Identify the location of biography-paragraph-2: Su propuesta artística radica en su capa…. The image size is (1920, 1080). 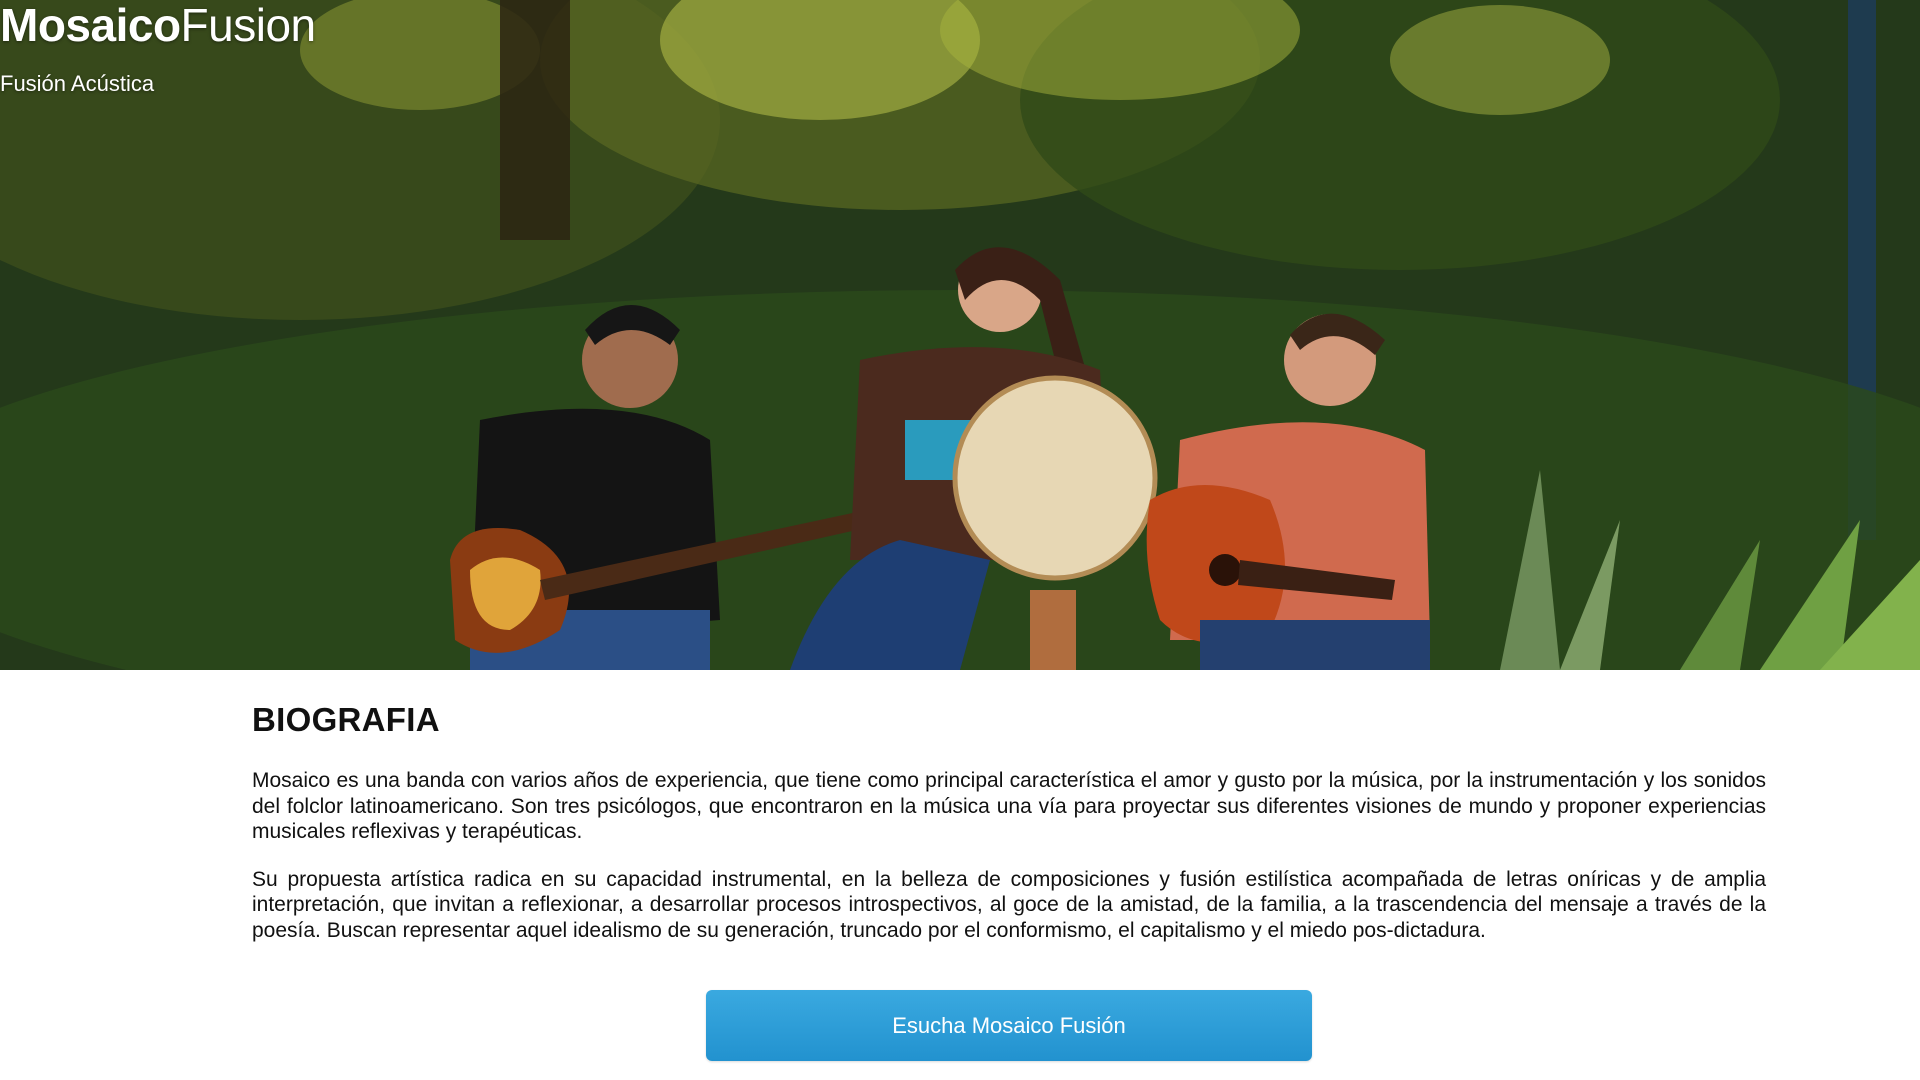
(1009, 904).